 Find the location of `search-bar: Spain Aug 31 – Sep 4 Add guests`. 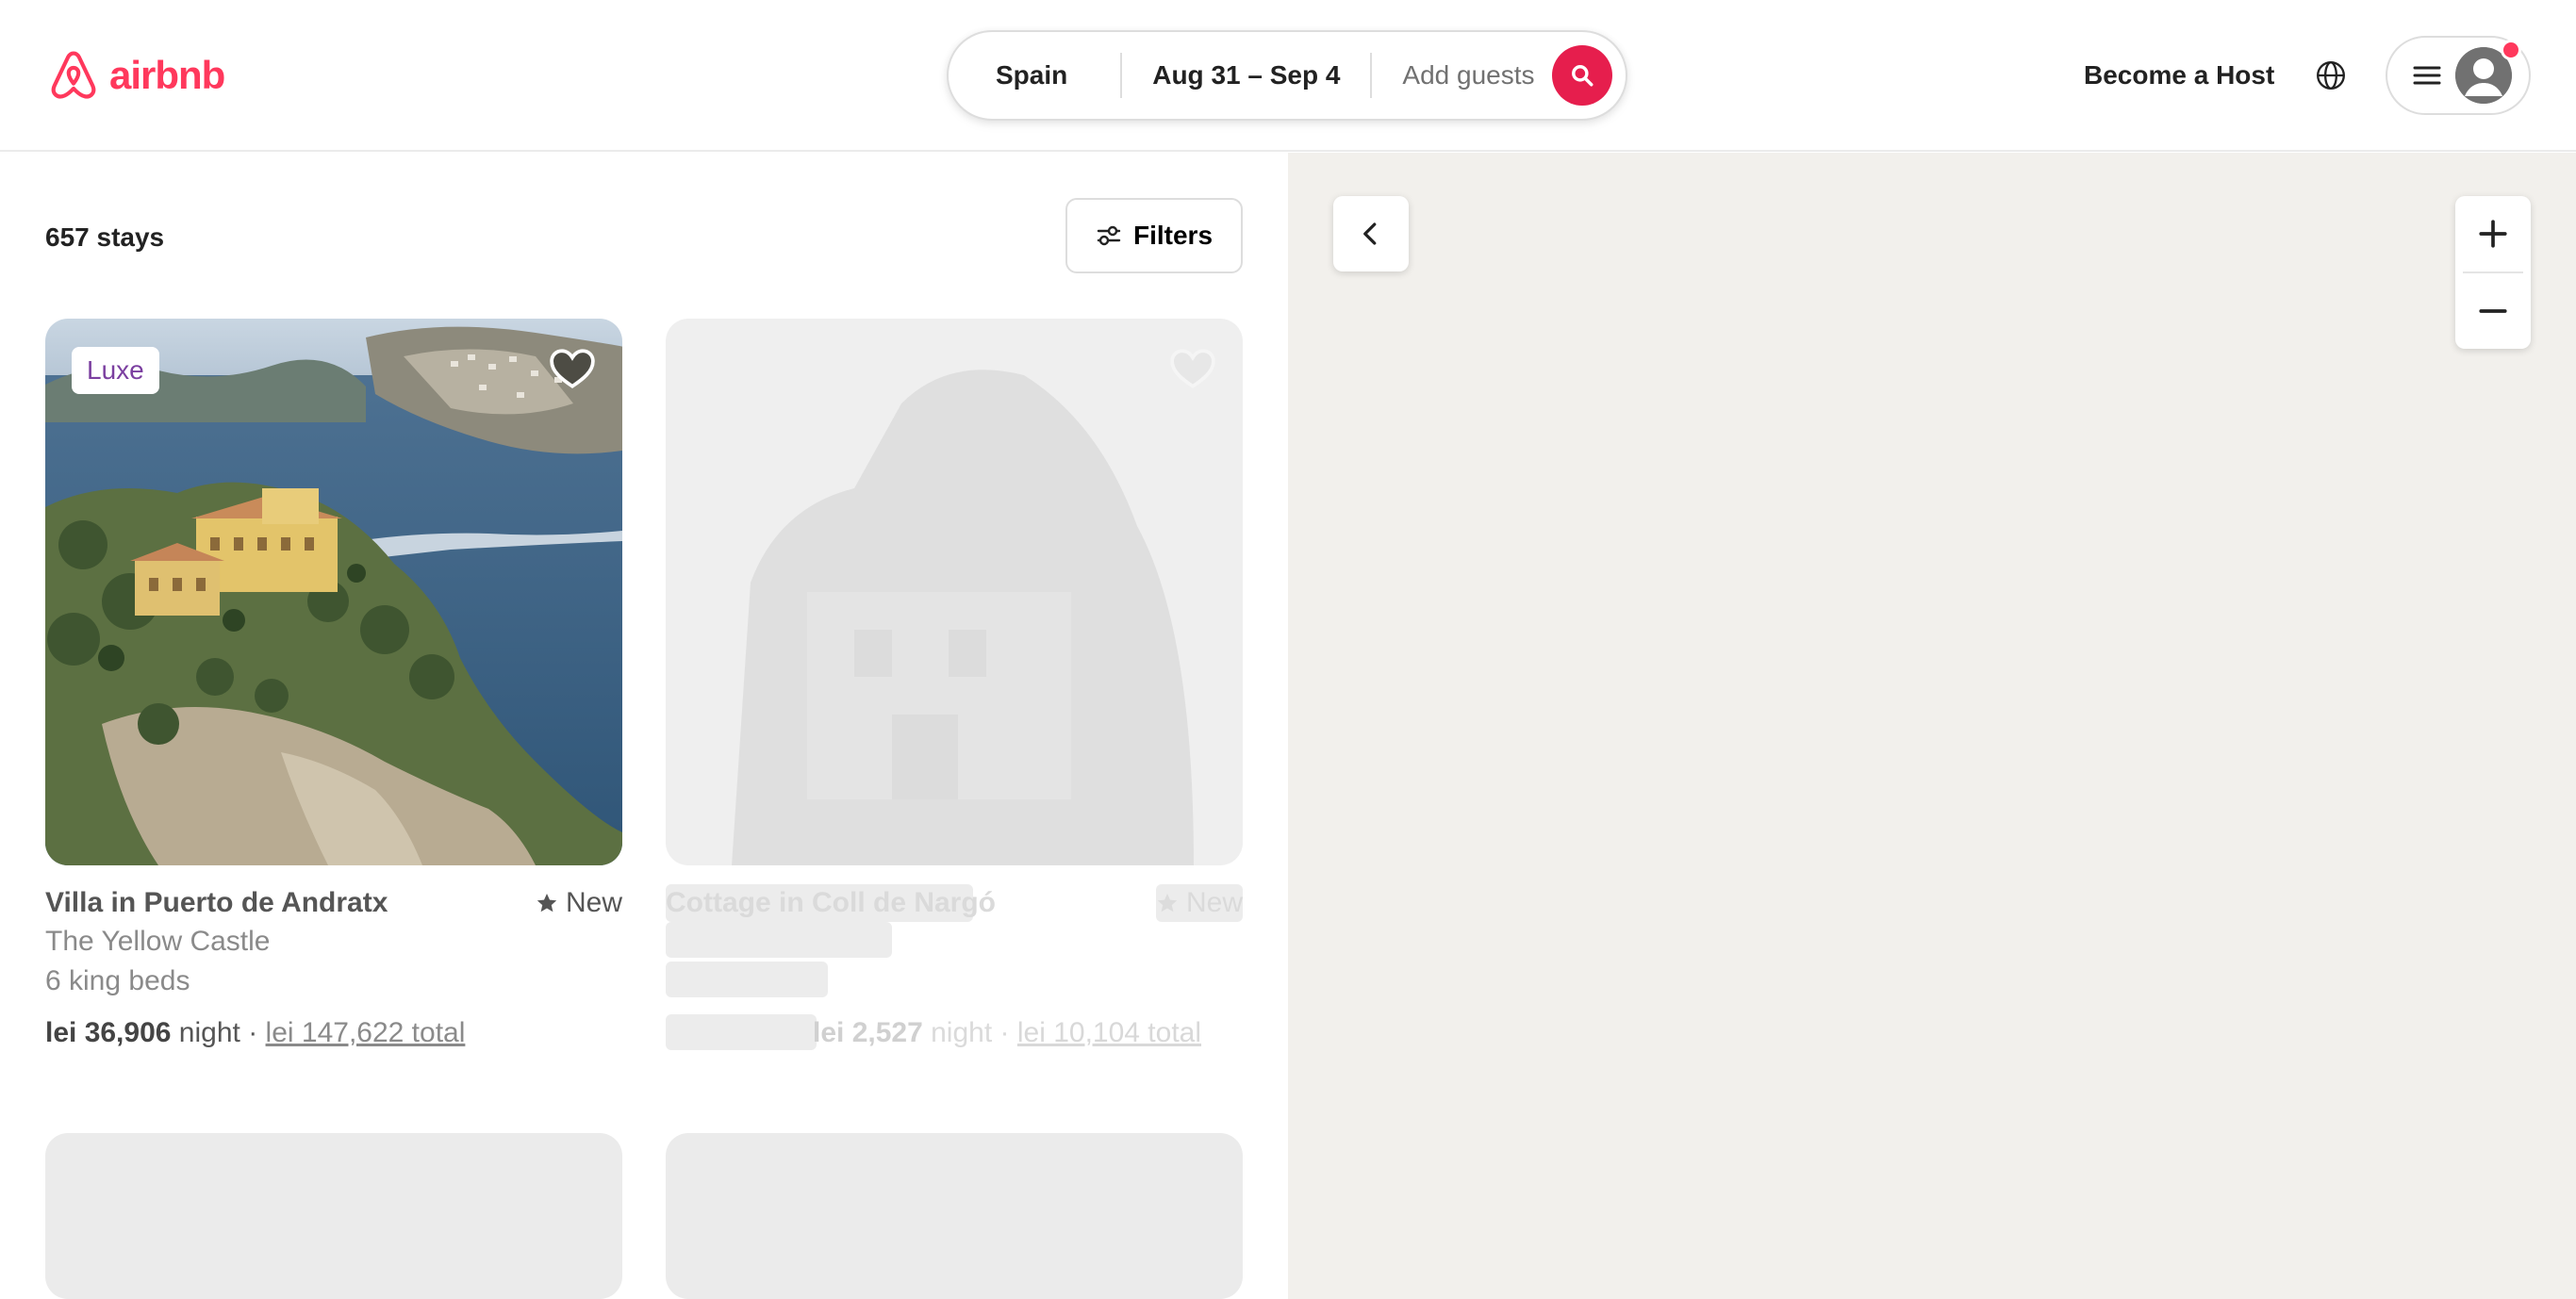

search-bar: Spain Aug 31 – Sep 4 Add guests is located at coordinates (1287, 75).